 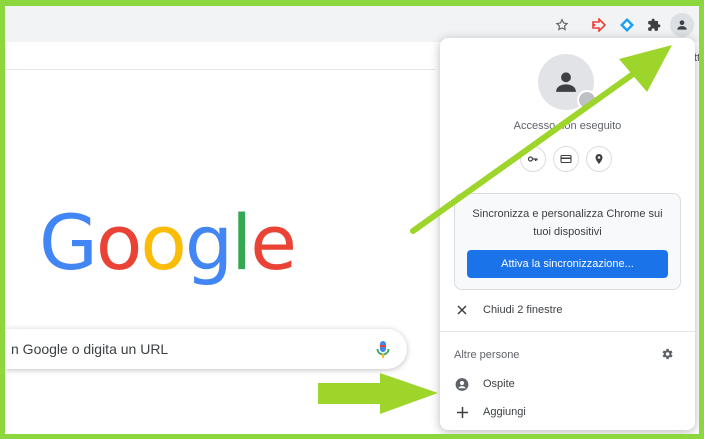 What do you see at coordinates (562, 25) in the screenshot?
I see `star-icon` at bounding box center [562, 25].